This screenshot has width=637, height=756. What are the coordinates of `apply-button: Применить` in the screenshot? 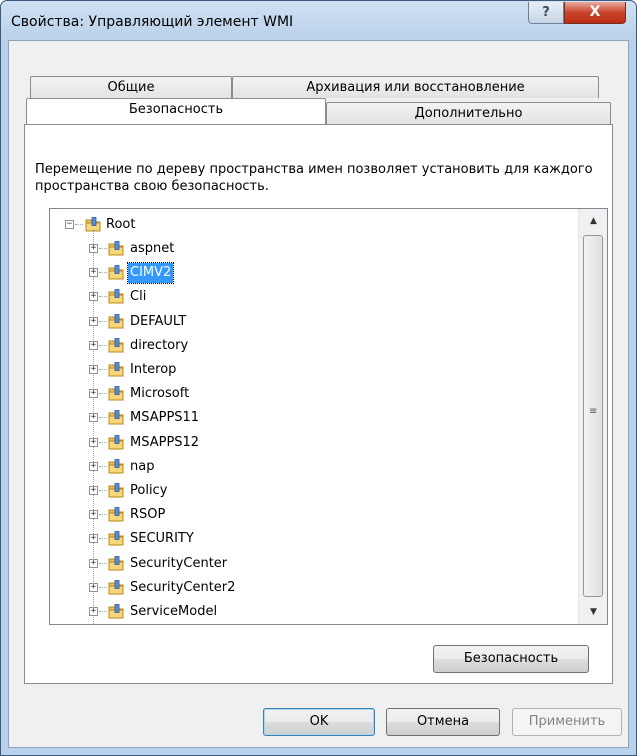 It's located at (567, 722).